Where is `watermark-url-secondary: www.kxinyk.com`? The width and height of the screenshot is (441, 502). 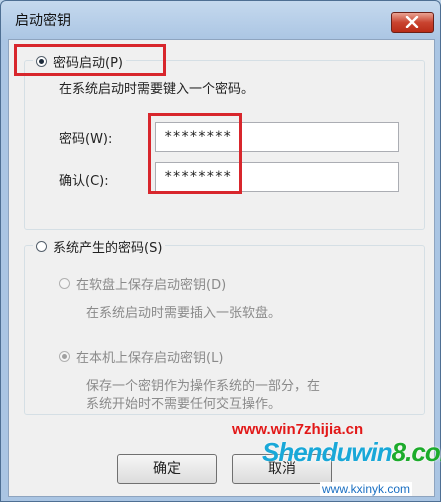 watermark-url-secondary: www.kxinyk.com is located at coordinates (366, 489).